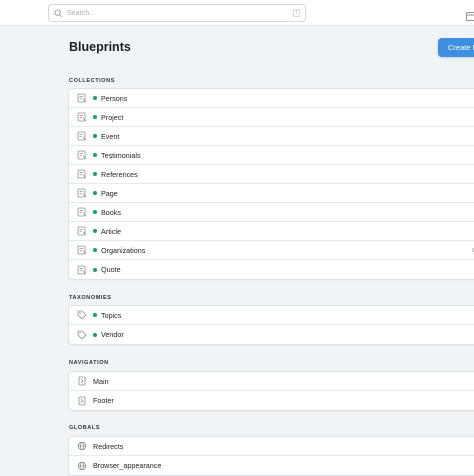 This screenshot has width=474, height=476. What do you see at coordinates (89, 363) in the screenshot?
I see `section-title-navigation: NAVIGATION` at bounding box center [89, 363].